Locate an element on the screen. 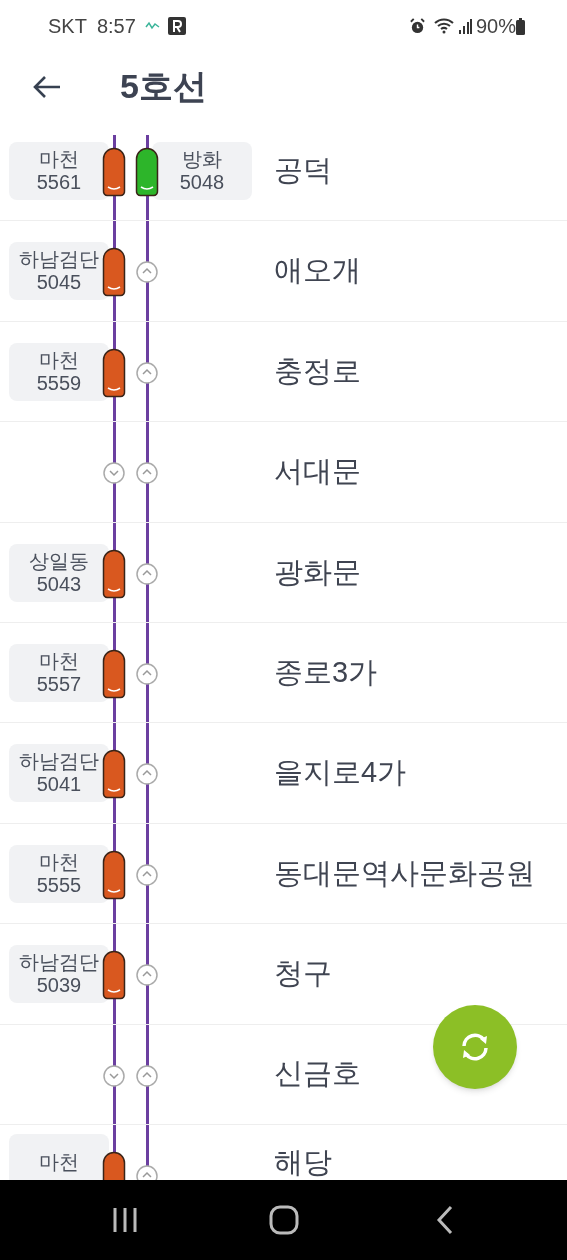 Image resolution: width=567 pixels, height=1260 pixels. station-name: 충정로 is located at coordinates (317, 371).